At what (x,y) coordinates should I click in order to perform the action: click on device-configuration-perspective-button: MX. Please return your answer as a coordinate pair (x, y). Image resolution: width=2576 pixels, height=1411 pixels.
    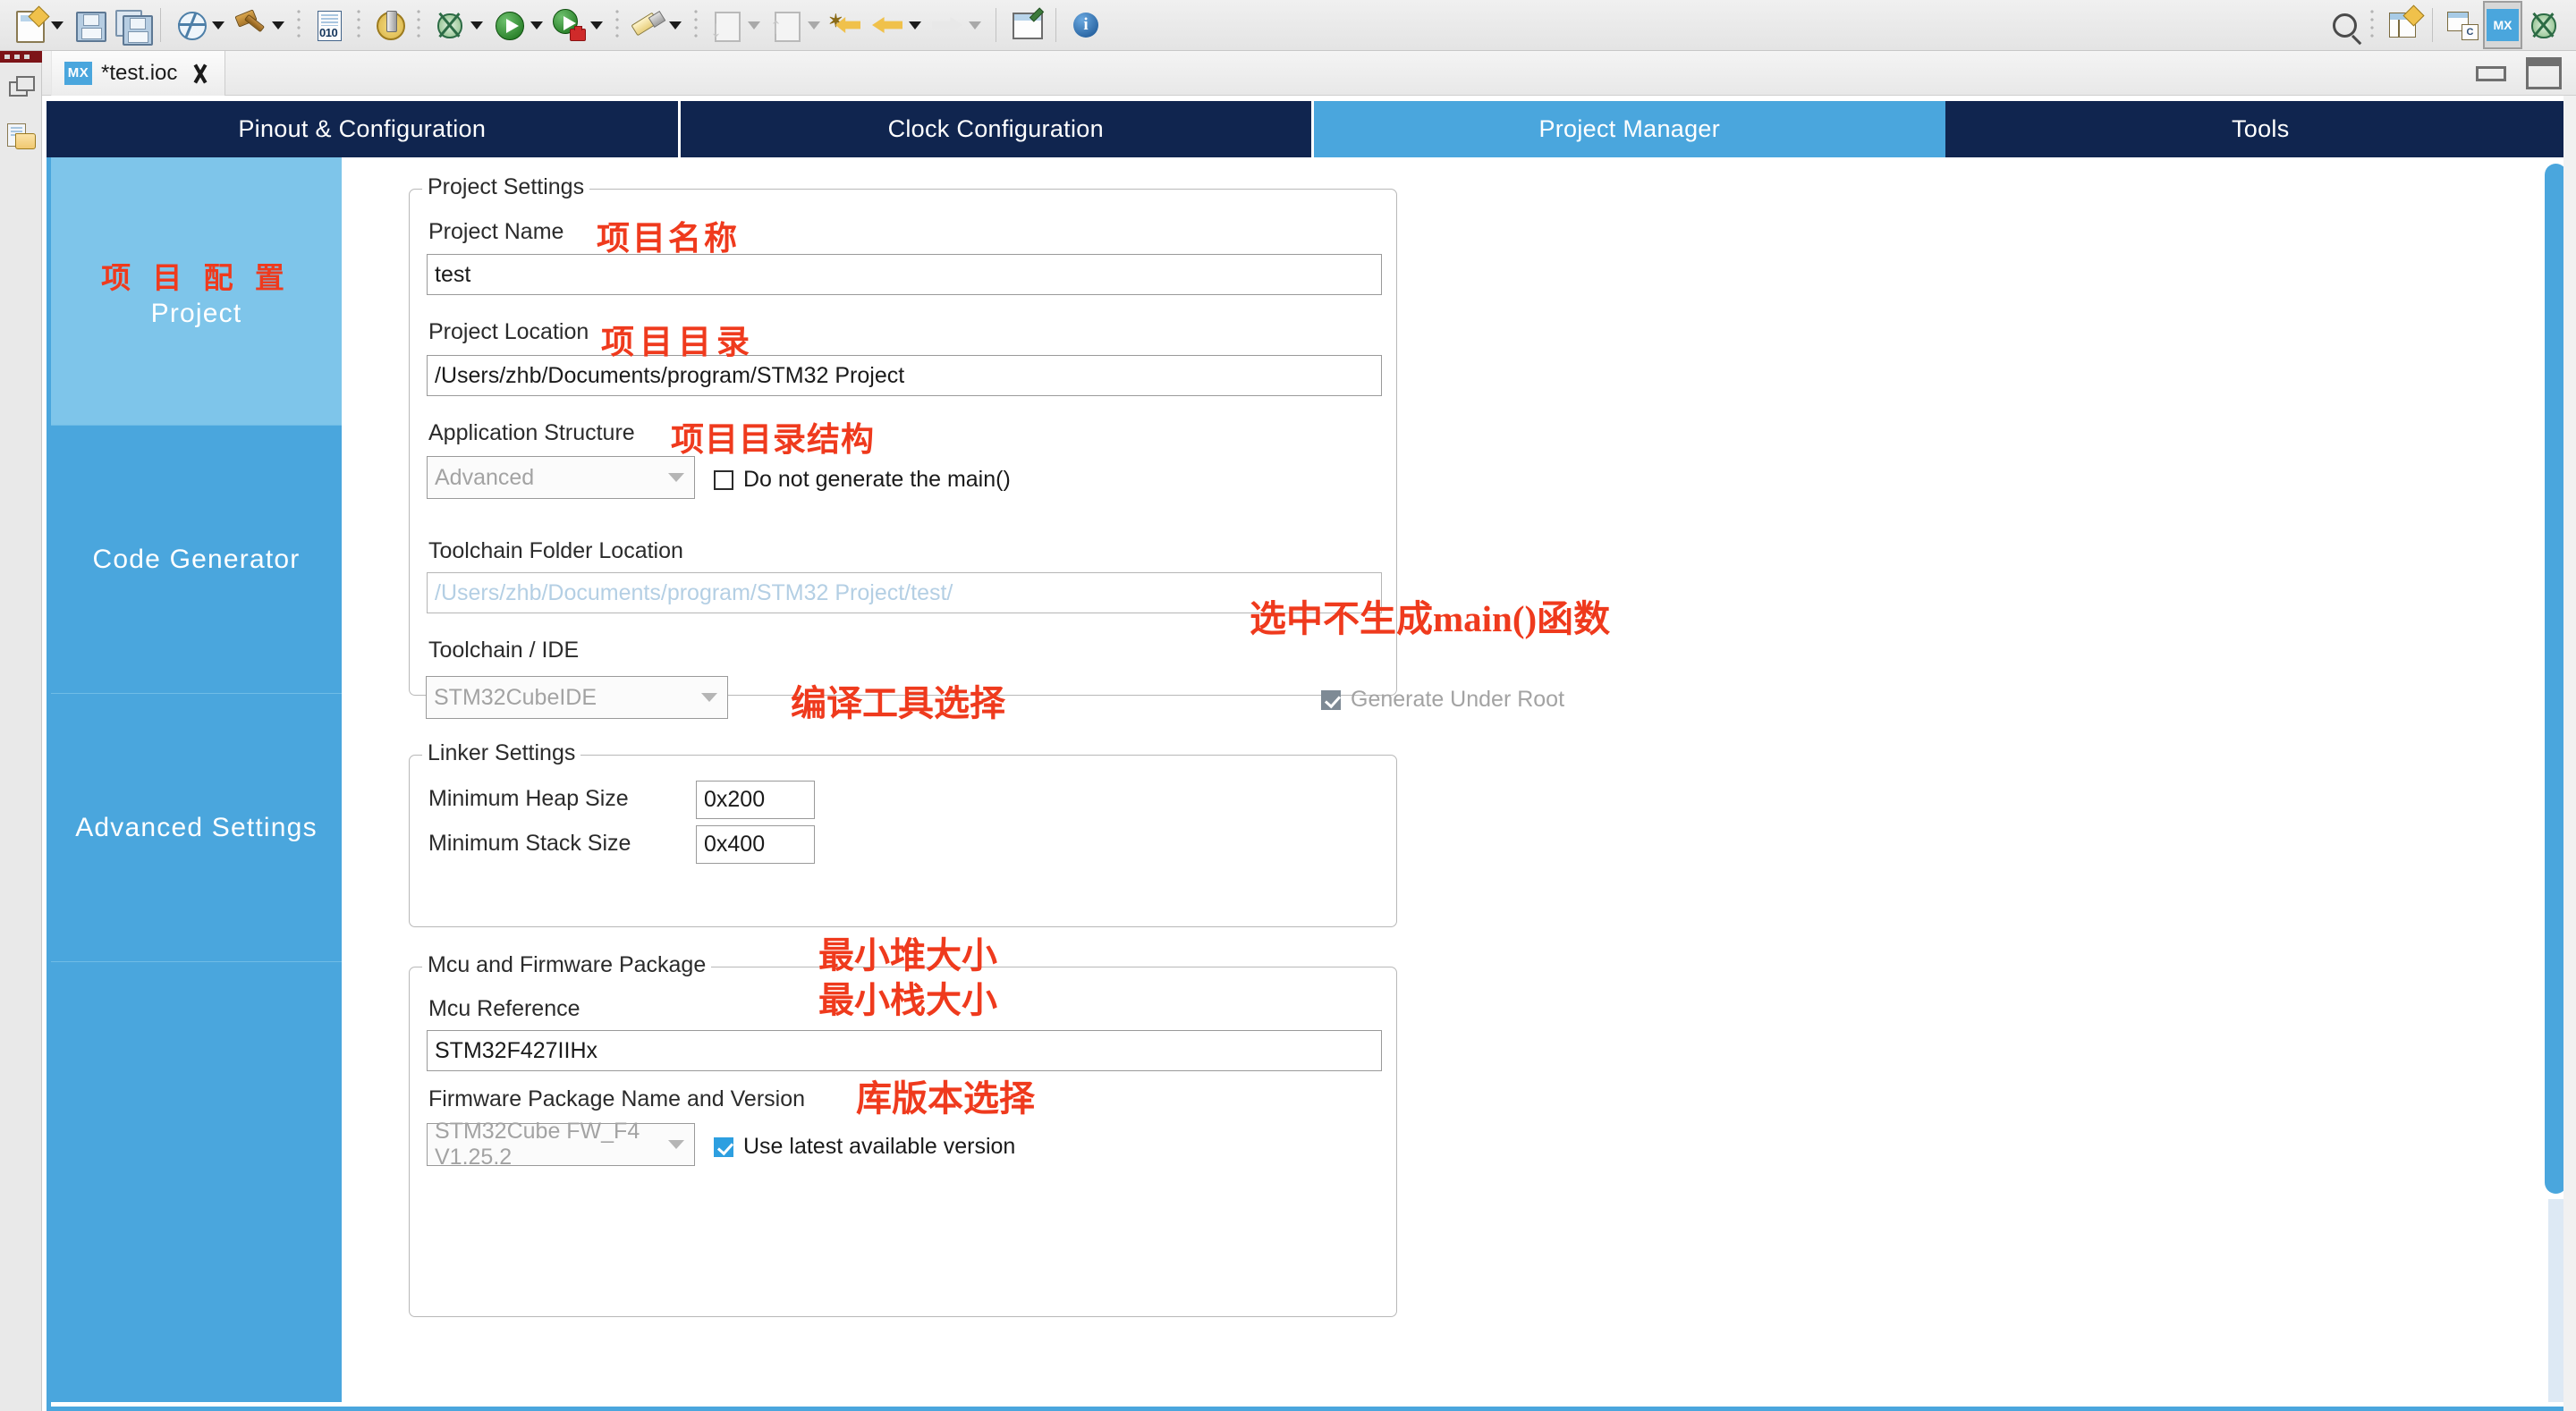
    Looking at the image, I should click on (2502, 25).